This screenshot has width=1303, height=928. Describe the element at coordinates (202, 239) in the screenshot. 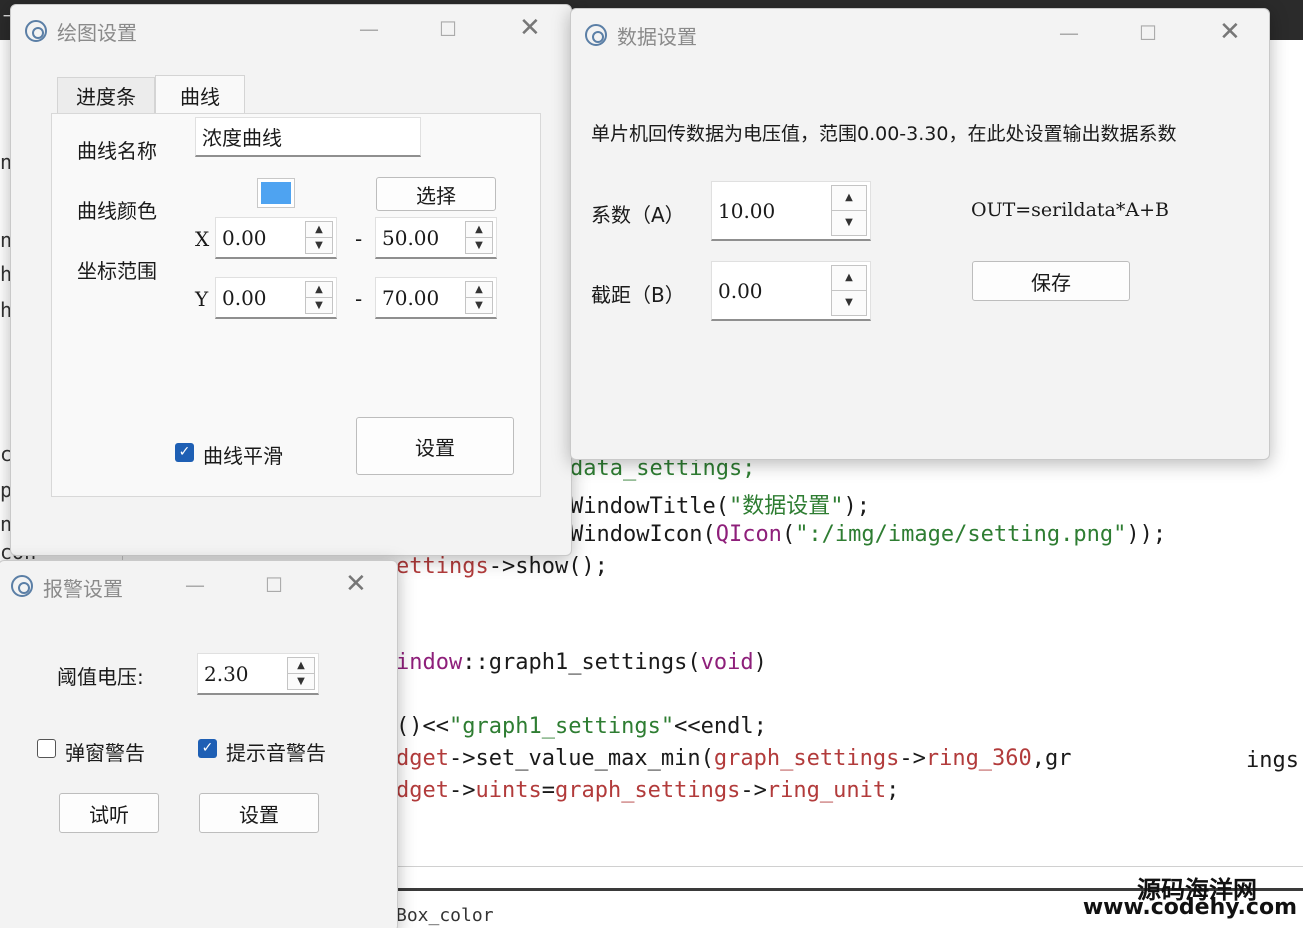

I see `x-axis-label: X` at that location.